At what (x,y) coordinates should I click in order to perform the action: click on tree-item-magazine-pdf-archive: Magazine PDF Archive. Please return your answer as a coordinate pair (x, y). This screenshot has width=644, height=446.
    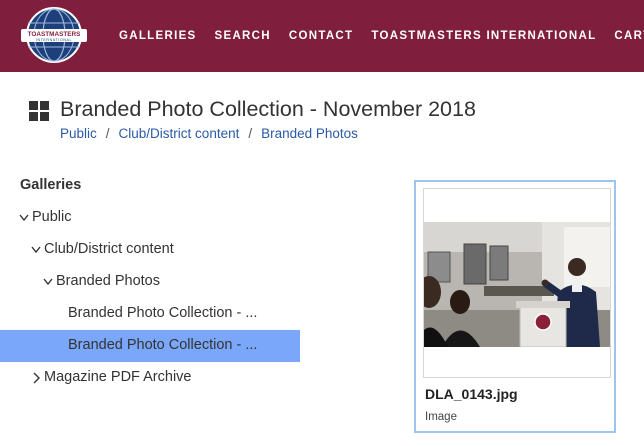
    Looking at the image, I should click on (150, 378).